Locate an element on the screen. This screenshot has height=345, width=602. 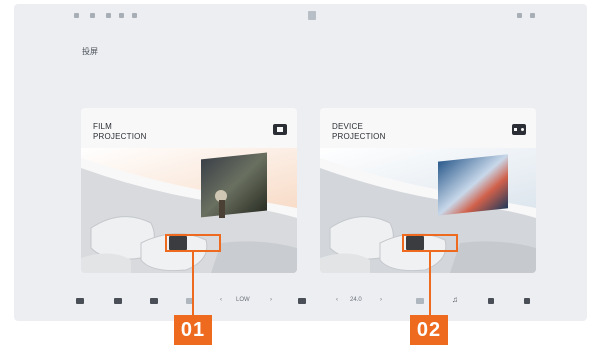
callout-badge-02: 02 is located at coordinates (429, 330).